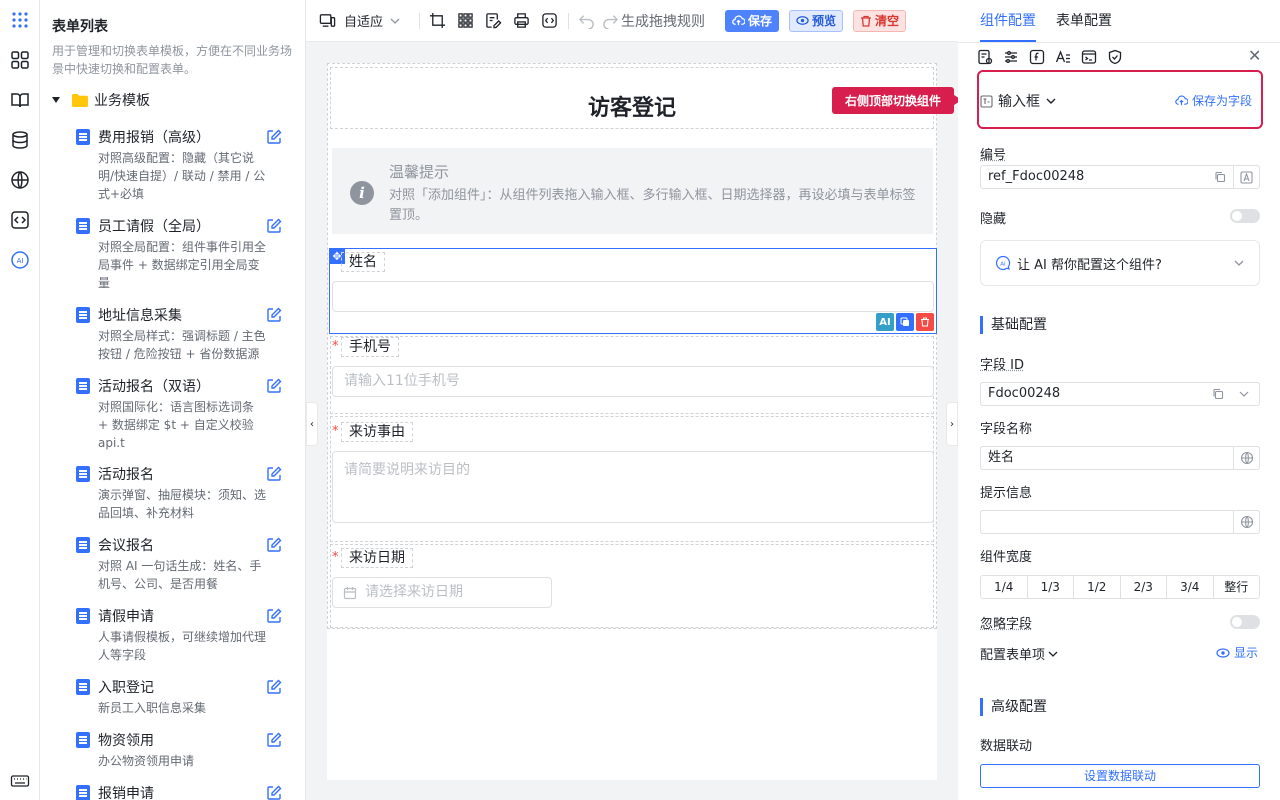  What do you see at coordinates (126, 617) in the screenshot?
I see `list-item-name: 请假申请` at bounding box center [126, 617].